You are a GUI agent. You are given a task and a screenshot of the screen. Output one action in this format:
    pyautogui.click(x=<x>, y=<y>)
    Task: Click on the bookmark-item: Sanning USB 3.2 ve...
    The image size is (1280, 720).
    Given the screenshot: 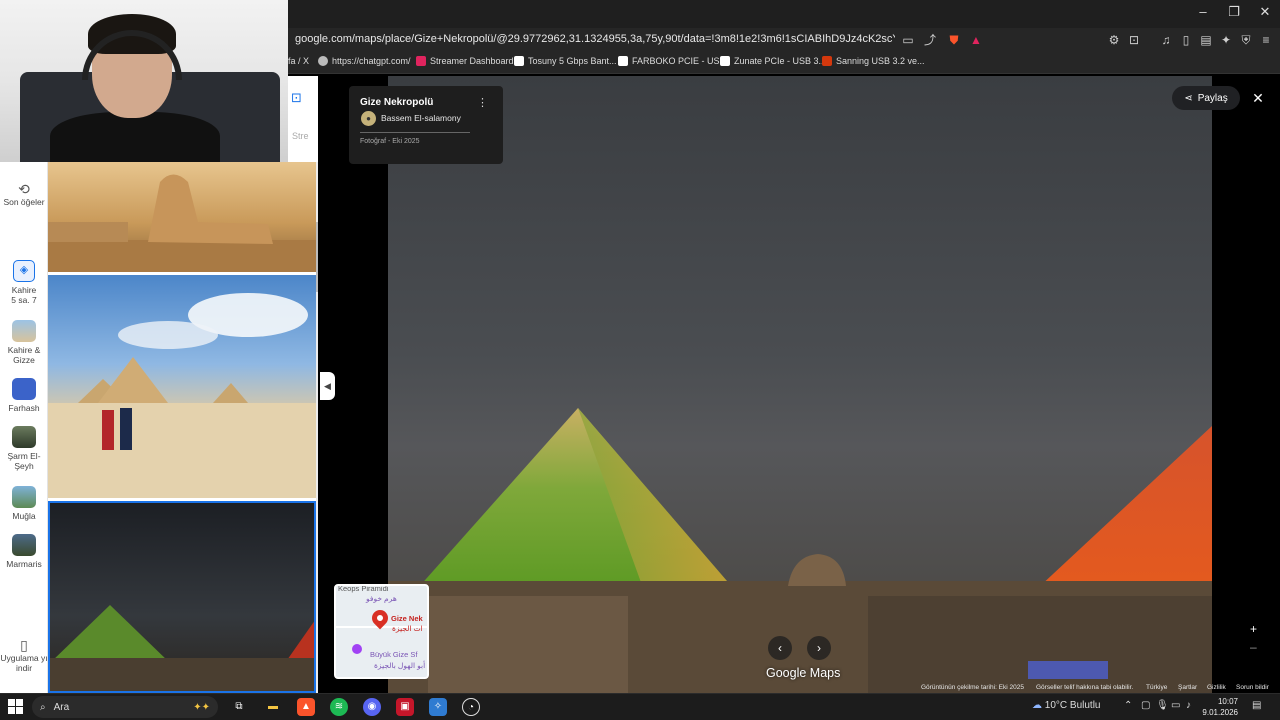 What is the action you would take?
    pyautogui.click(x=873, y=61)
    